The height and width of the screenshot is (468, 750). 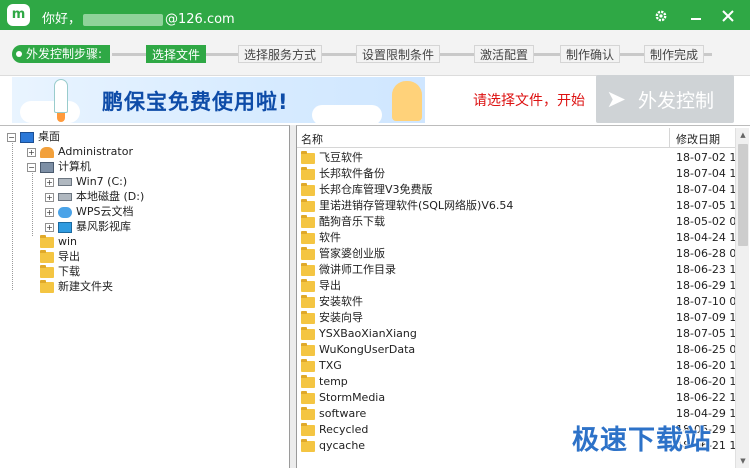 I want to click on file-row: 微讲师工作目录 18-06-23 10:, so click(x=516, y=270).